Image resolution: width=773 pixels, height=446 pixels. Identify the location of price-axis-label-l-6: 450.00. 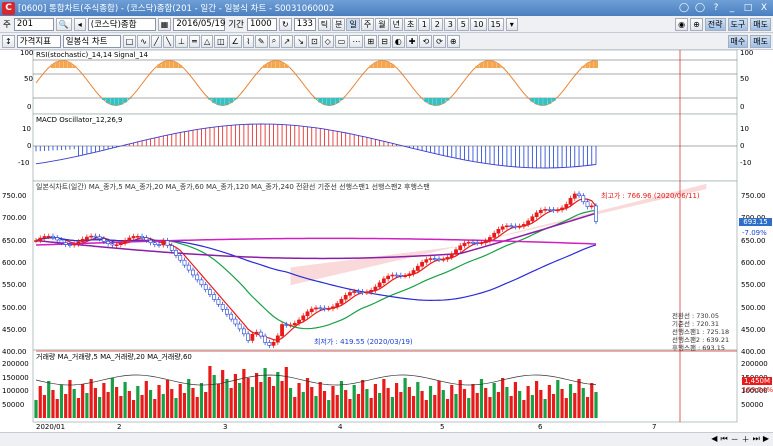
(14, 329).